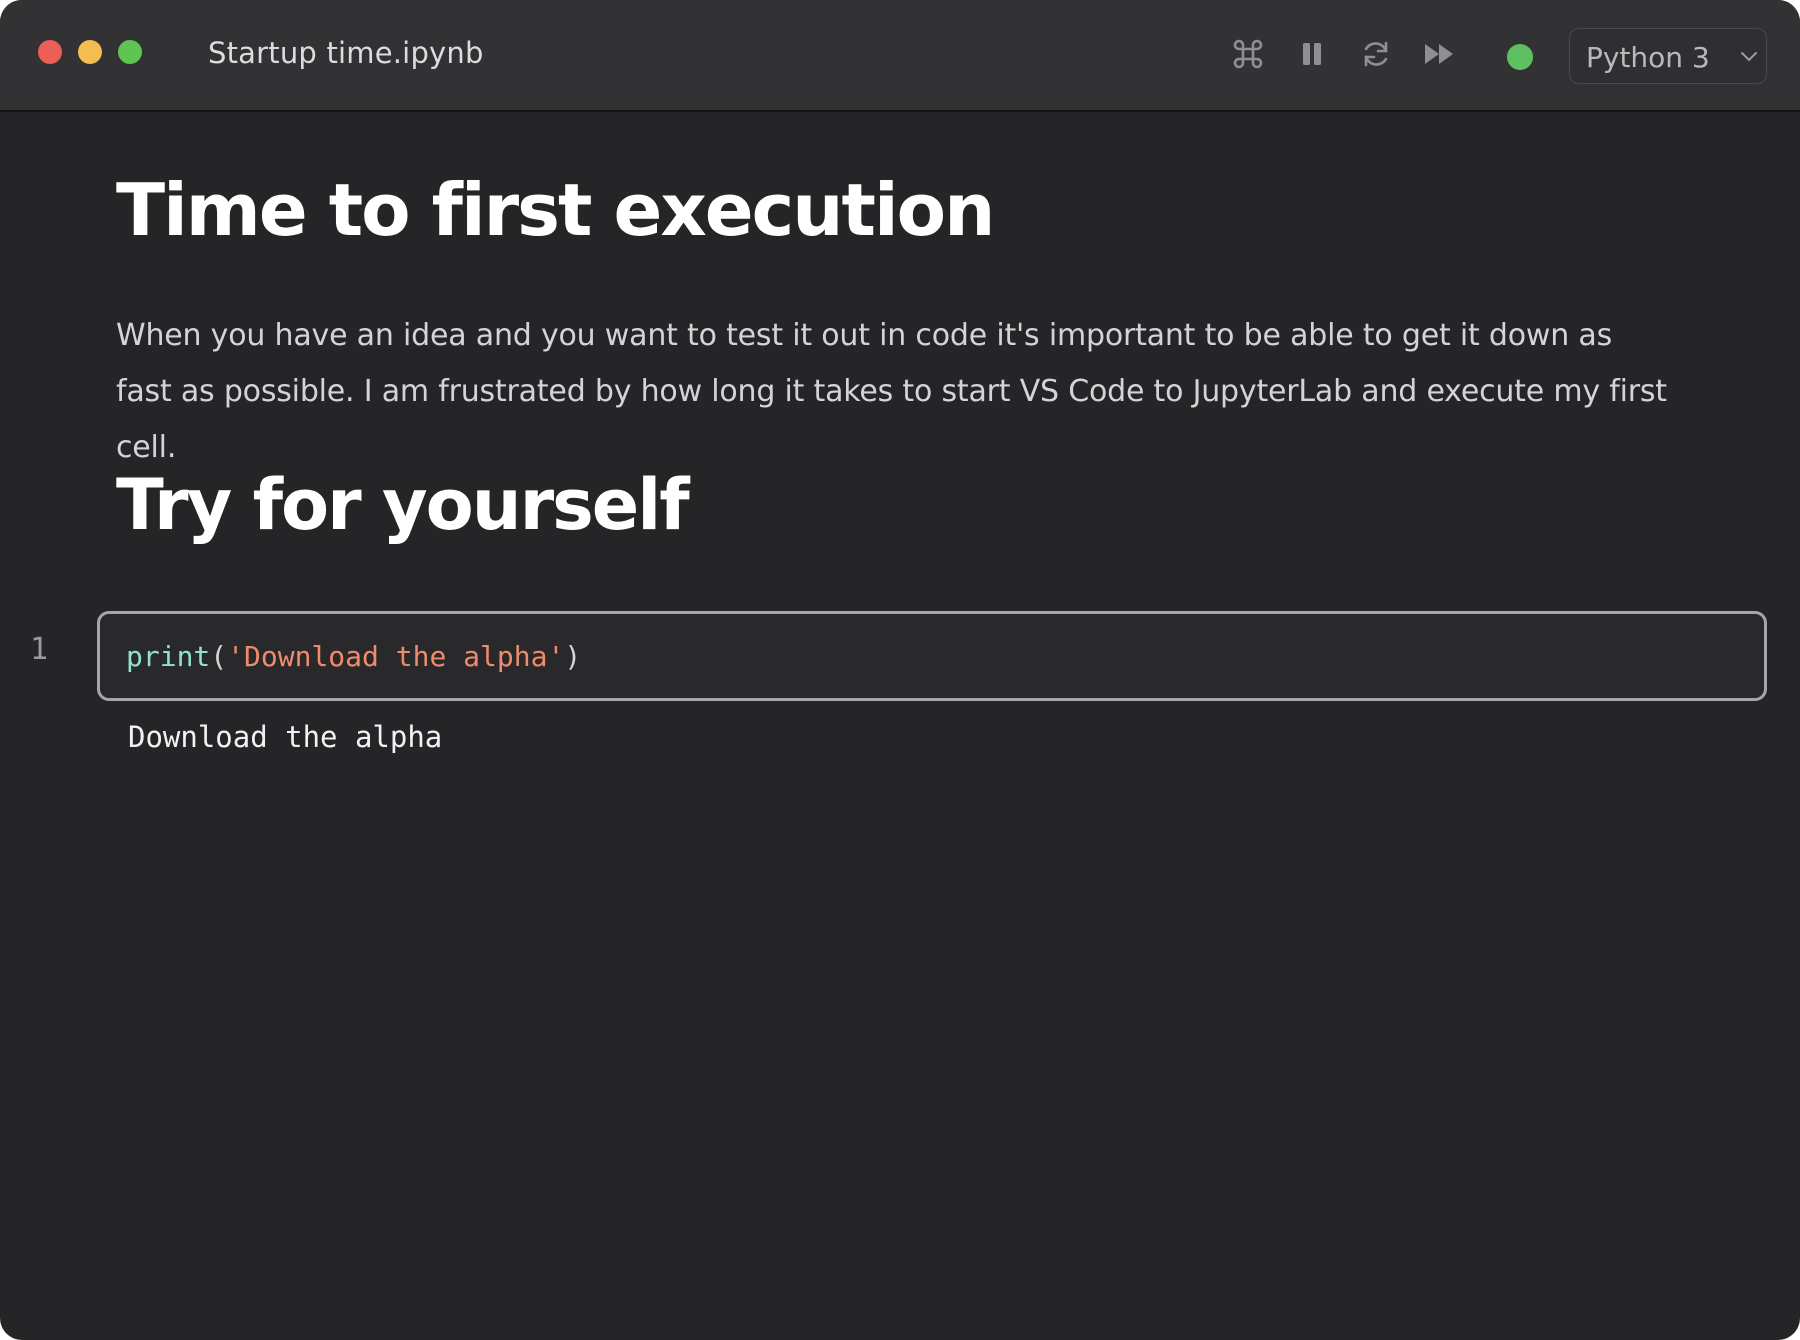 The width and height of the screenshot is (1800, 1340). I want to click on heading-try-for-yourself: Try for yourself, so click(403, 505).